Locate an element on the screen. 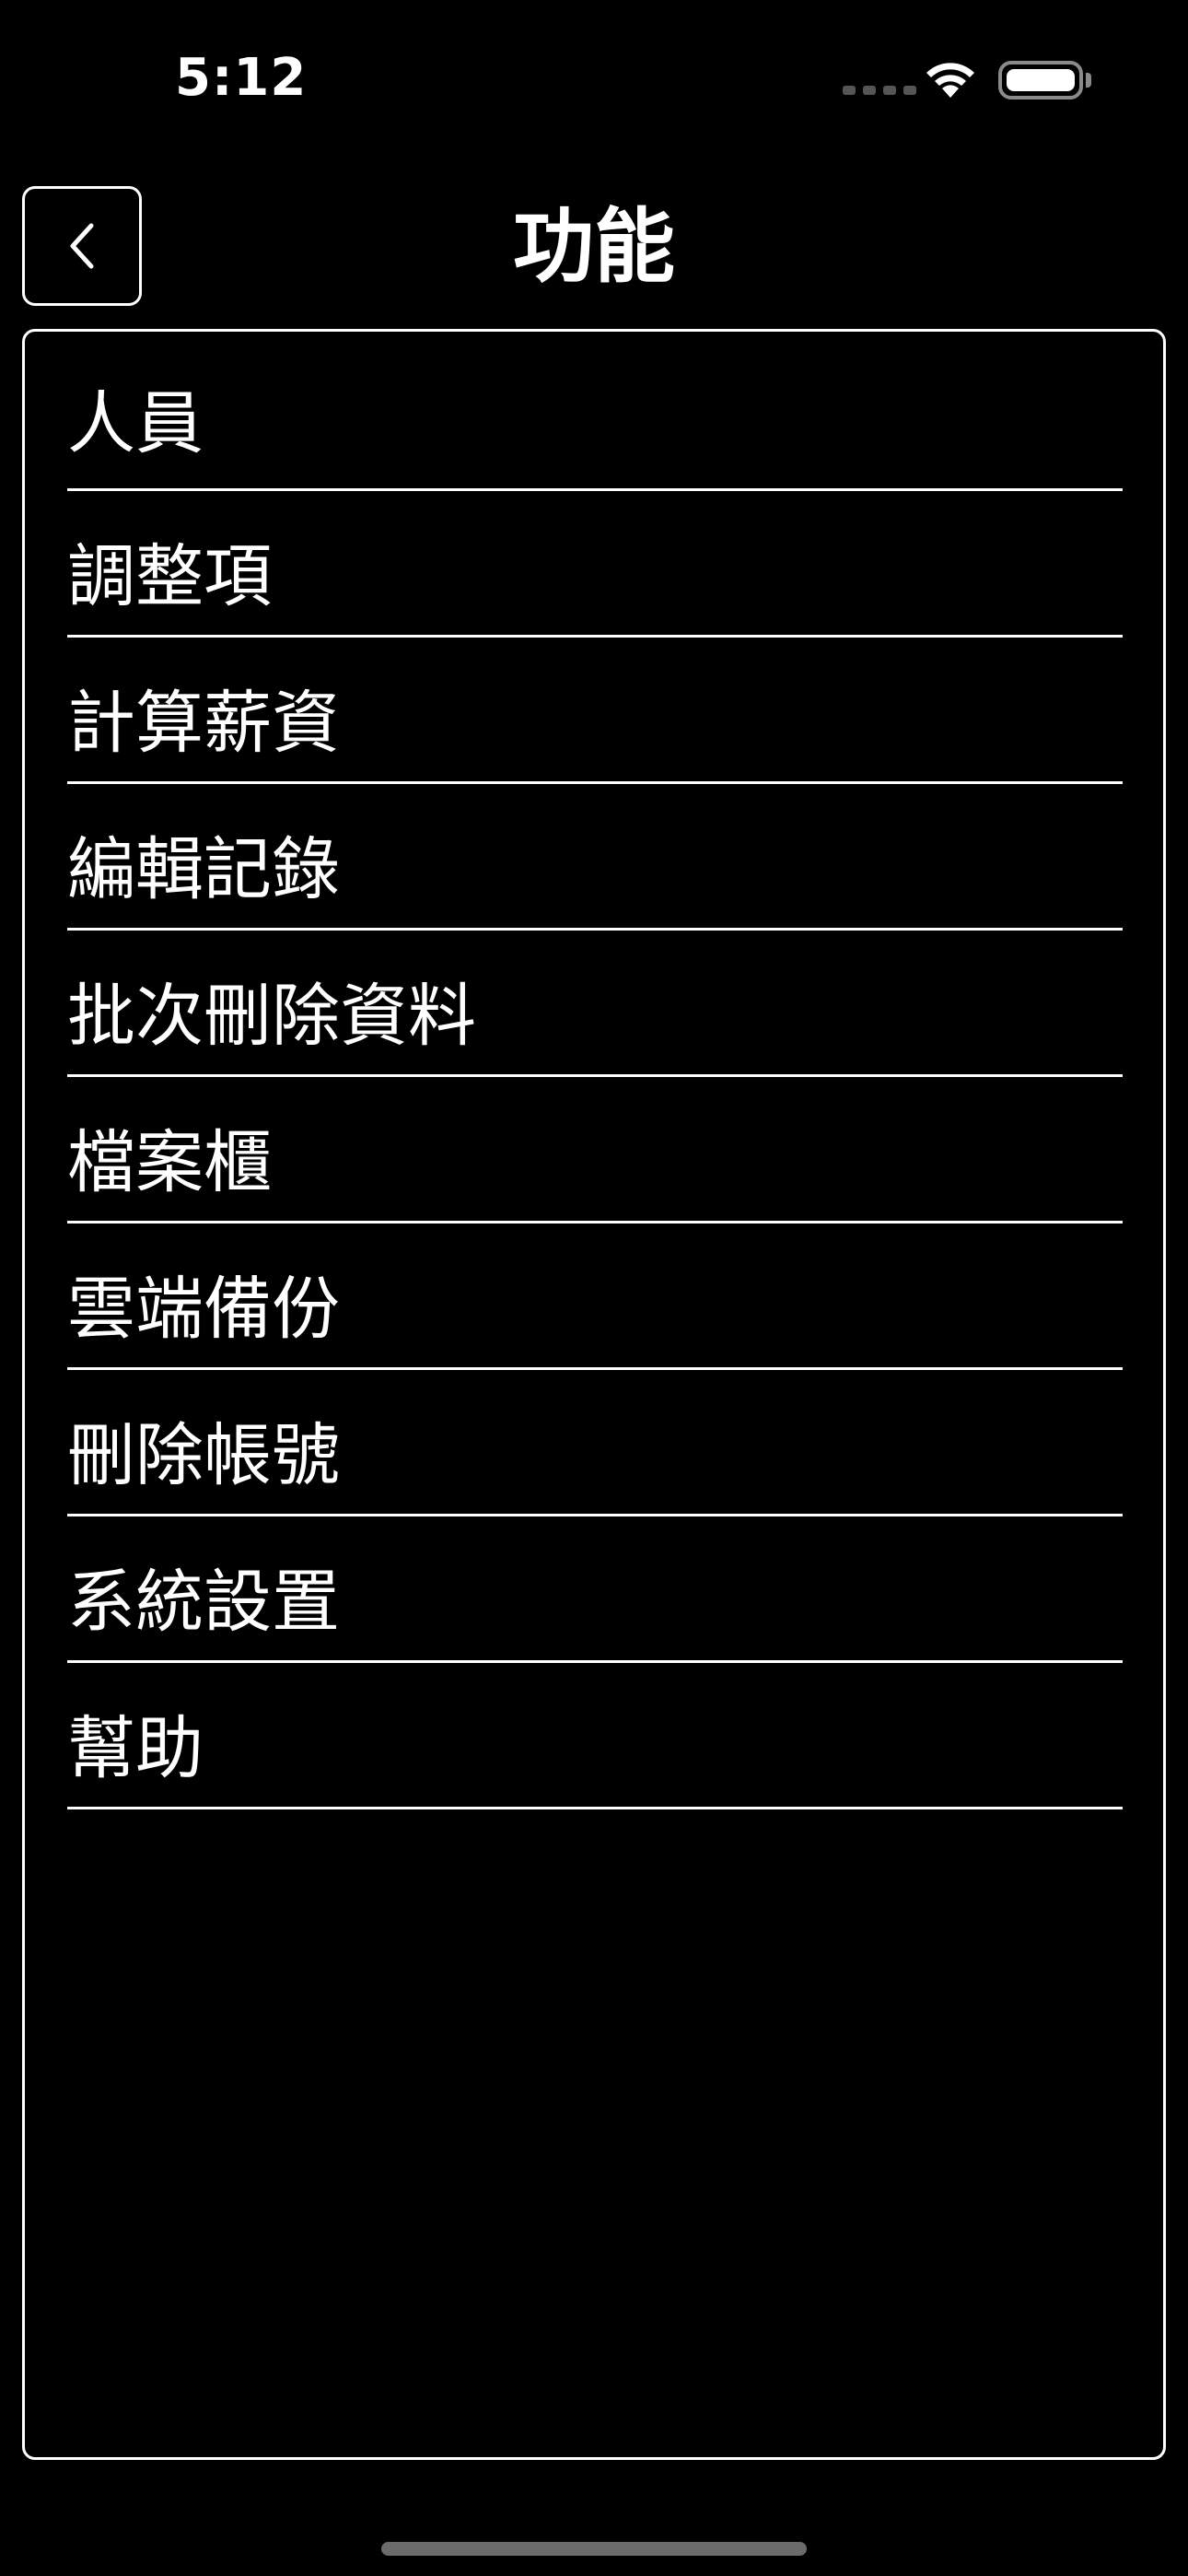 Image resolution: width=1188 pixels, height=2576 pixels. menu-item-file-cabinet: 檔案櫃 is located at coordinates (595, 1150).